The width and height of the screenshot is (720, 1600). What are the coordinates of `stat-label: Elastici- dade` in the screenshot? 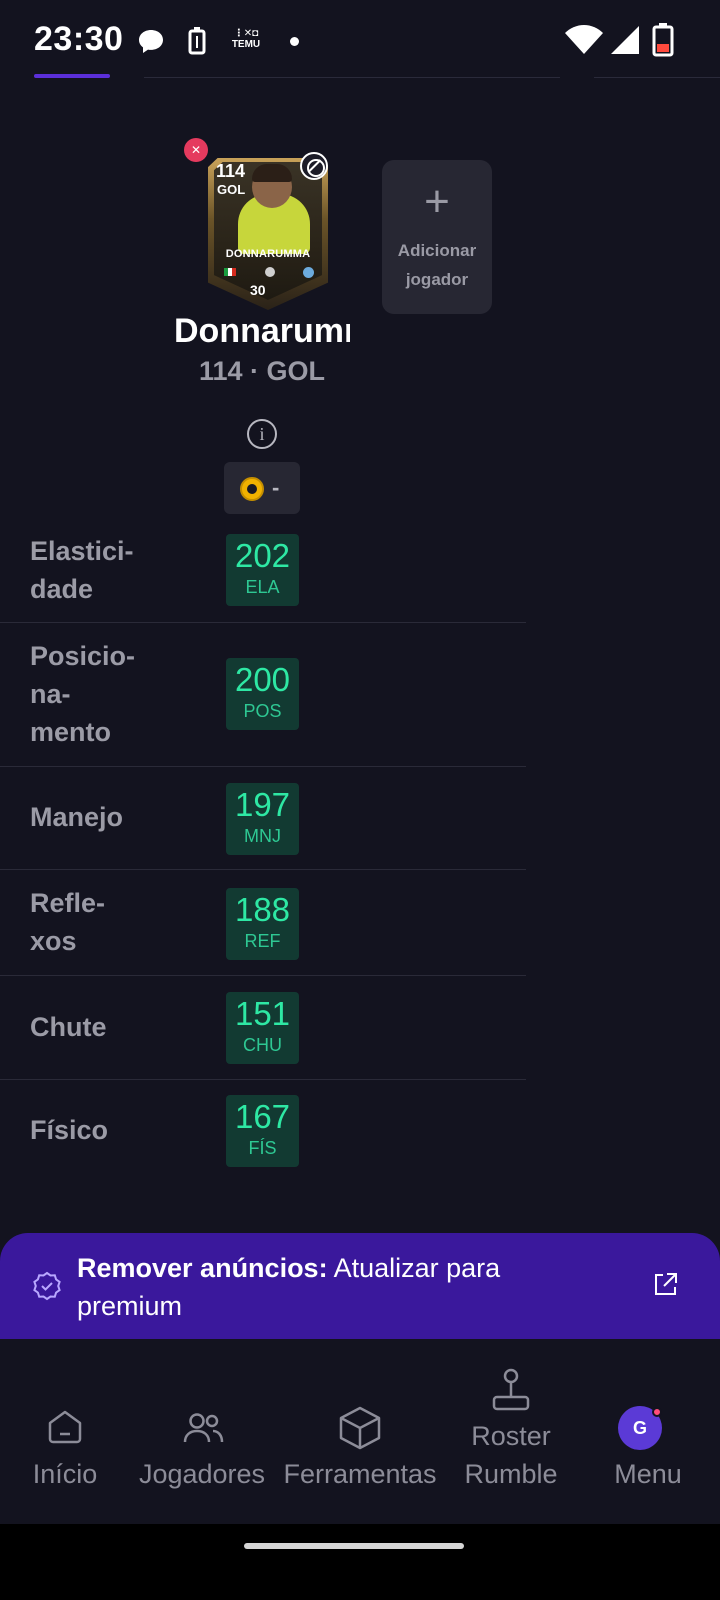 It's located at (82, 570).